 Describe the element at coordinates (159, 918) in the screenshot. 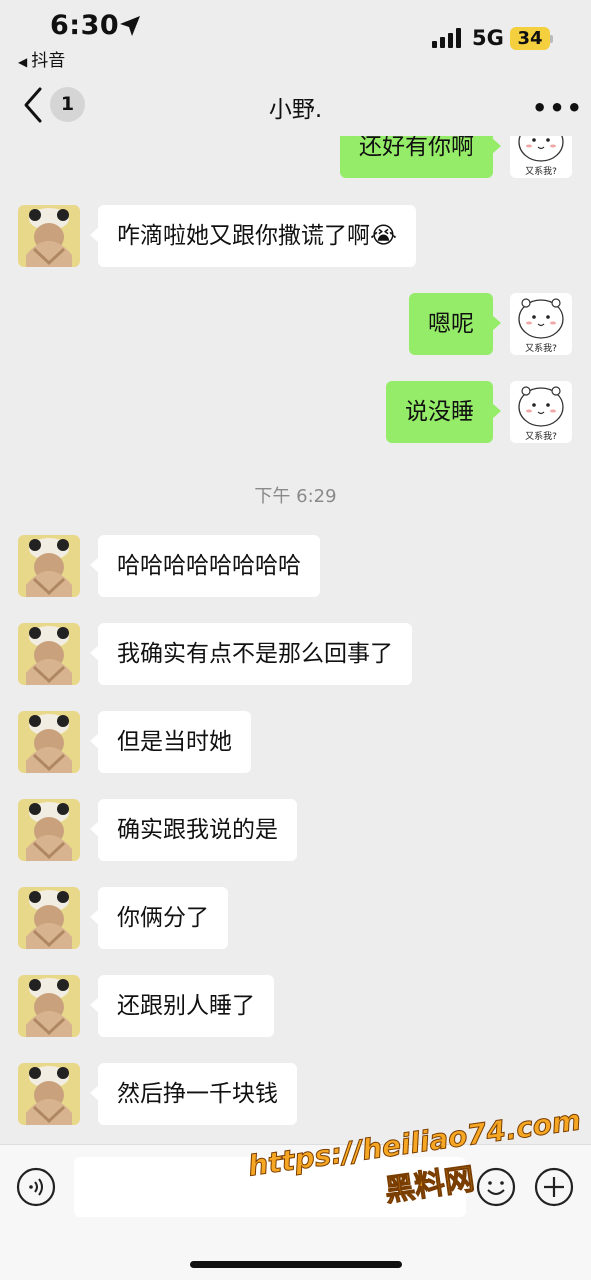

I see `message-bubble-incoming: 你俩分了` at that location.